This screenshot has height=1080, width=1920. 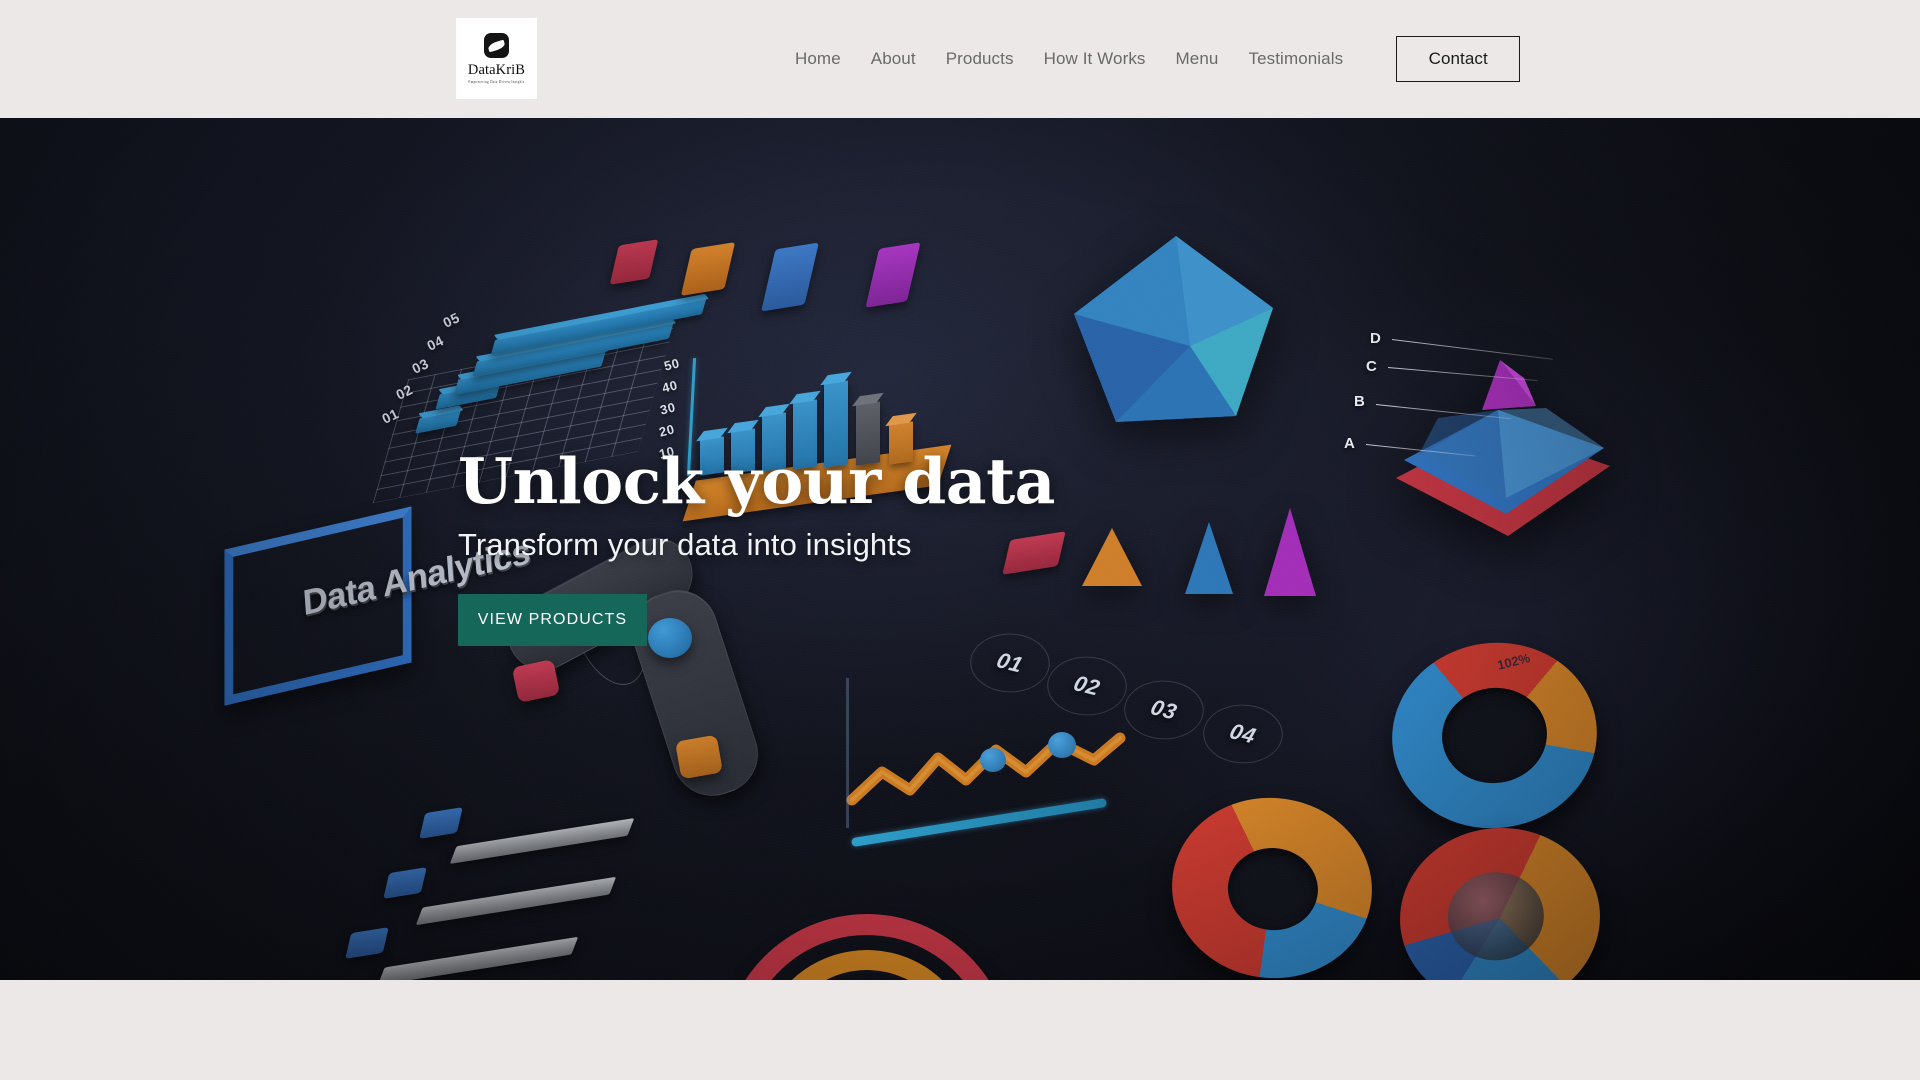 I want to click on view-products-button: VIEW PRODUCTS, so click(x=552, y=619).